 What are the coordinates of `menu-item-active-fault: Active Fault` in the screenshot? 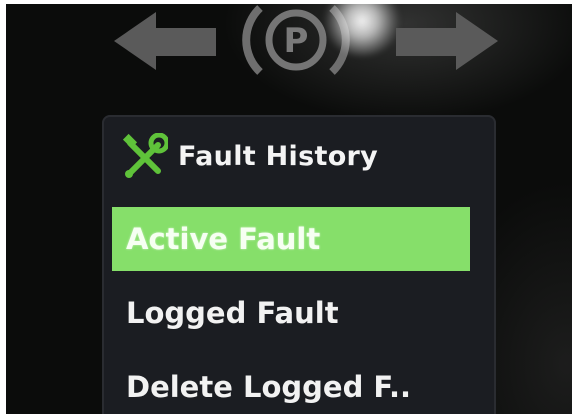 It's located at (291, 239).